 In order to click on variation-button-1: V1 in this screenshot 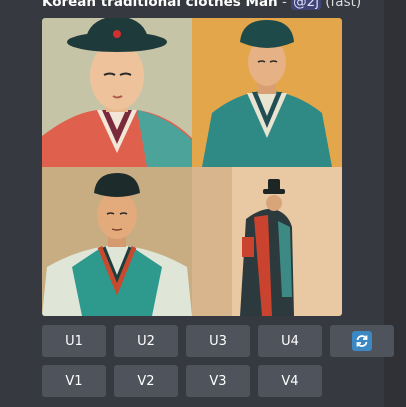, I will do `click(74, 381)`.